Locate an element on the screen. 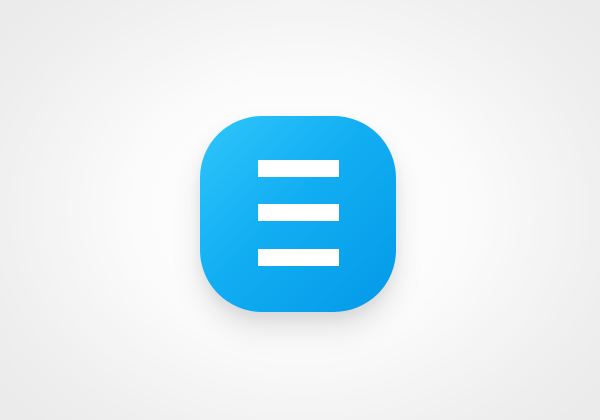 The image size is (600, 420). hamburger-menu-icon is located at coordinates (298, 213).